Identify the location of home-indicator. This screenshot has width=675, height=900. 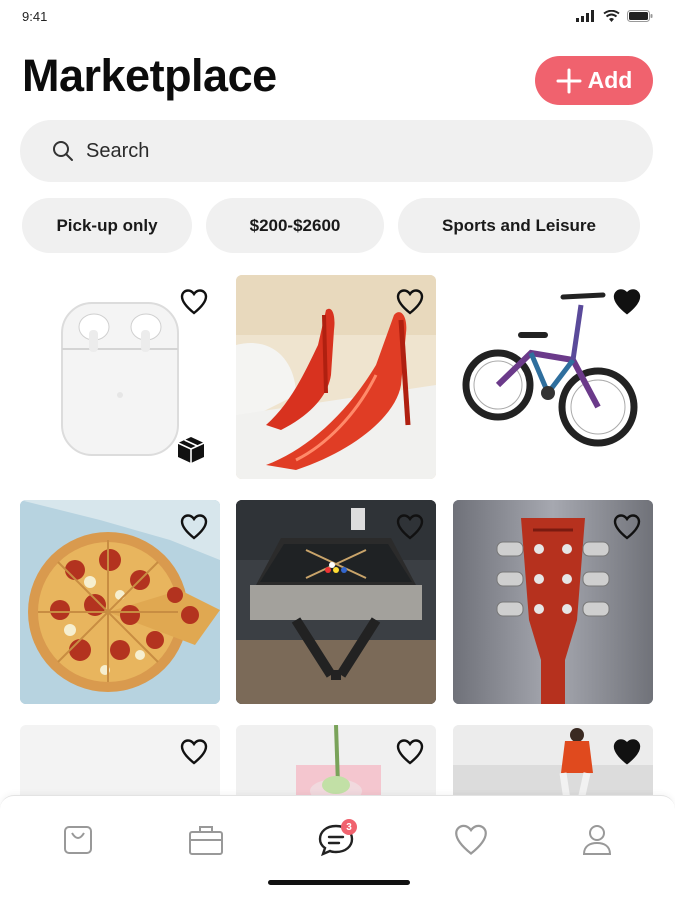
(339, 882).